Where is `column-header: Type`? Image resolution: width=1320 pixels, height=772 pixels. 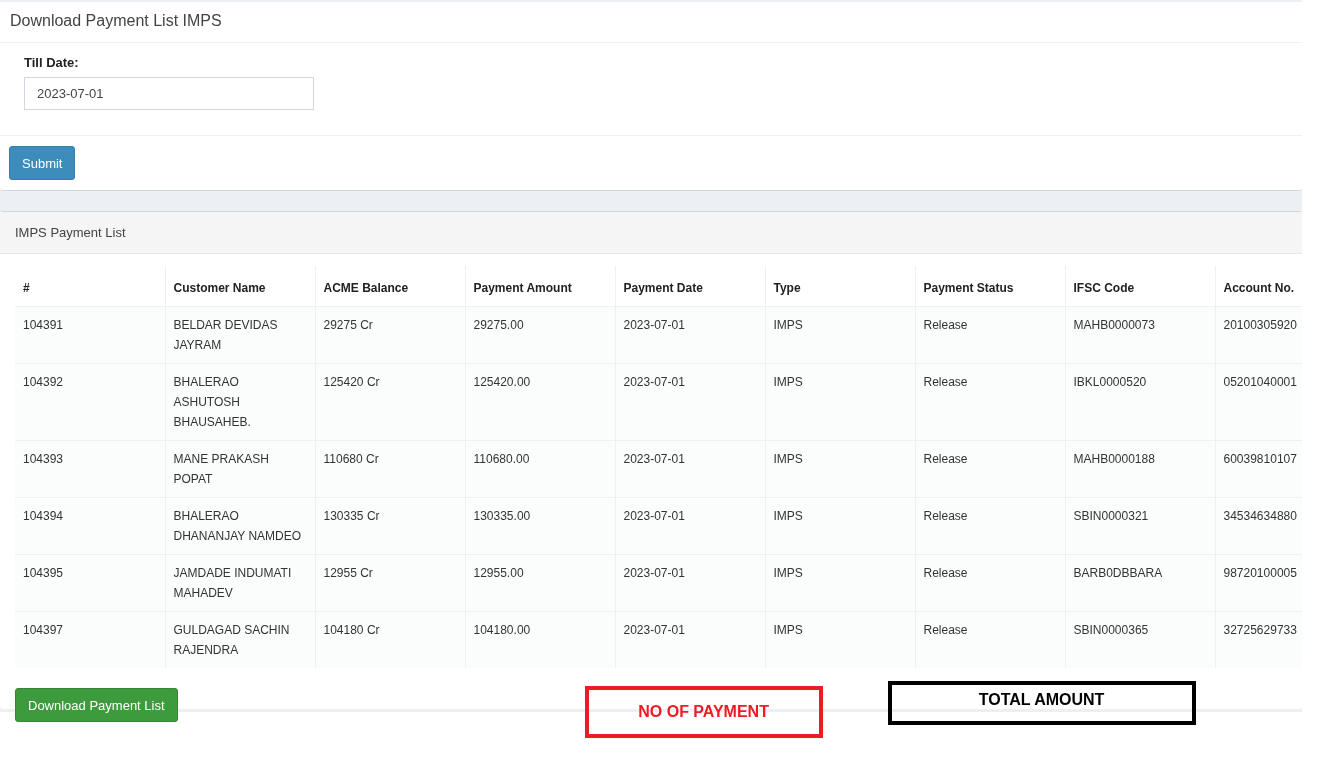
column-header: Type is located at coordinates (840, 286).